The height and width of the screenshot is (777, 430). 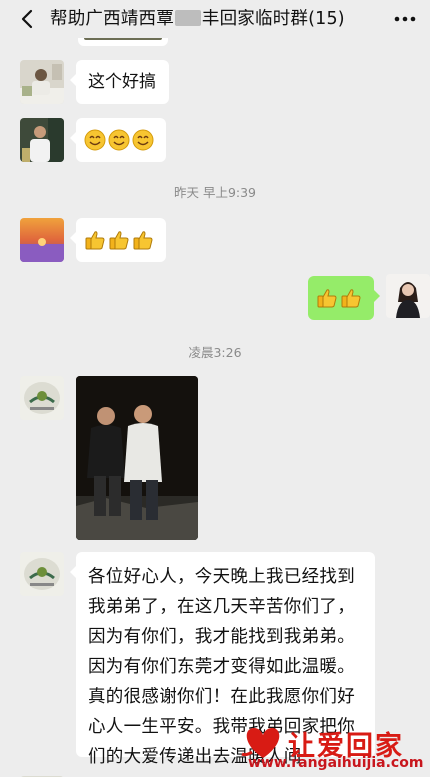 What do you see at coordinates (221, 667) in the screenshot?
I see `message-line: 因为有你们东莞才变得如此温暖。` at bounding box center [221, 667].